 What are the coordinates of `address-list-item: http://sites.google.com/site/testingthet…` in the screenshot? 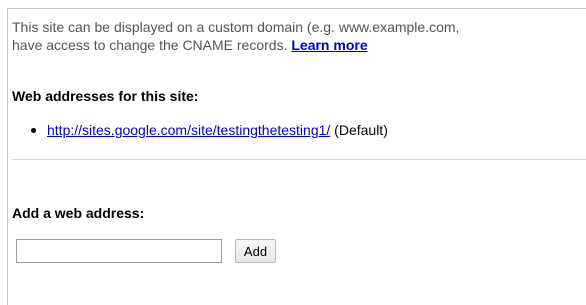 It's located at (209, 130).